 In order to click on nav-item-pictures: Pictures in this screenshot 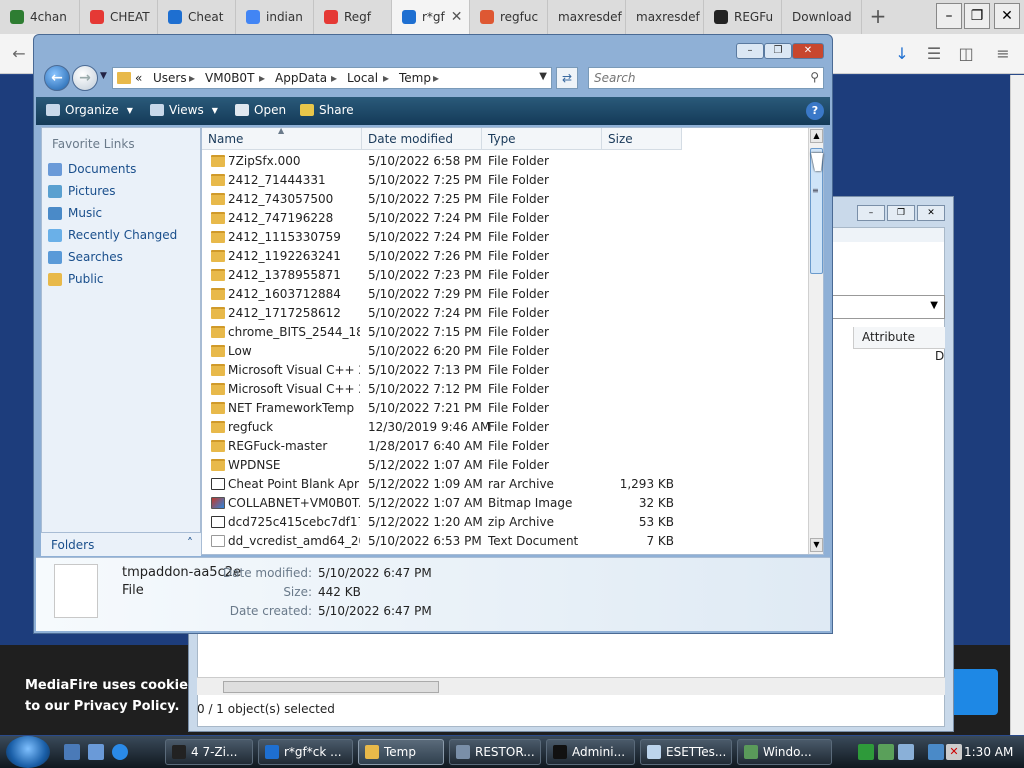, I will do `click(82, 191)`.